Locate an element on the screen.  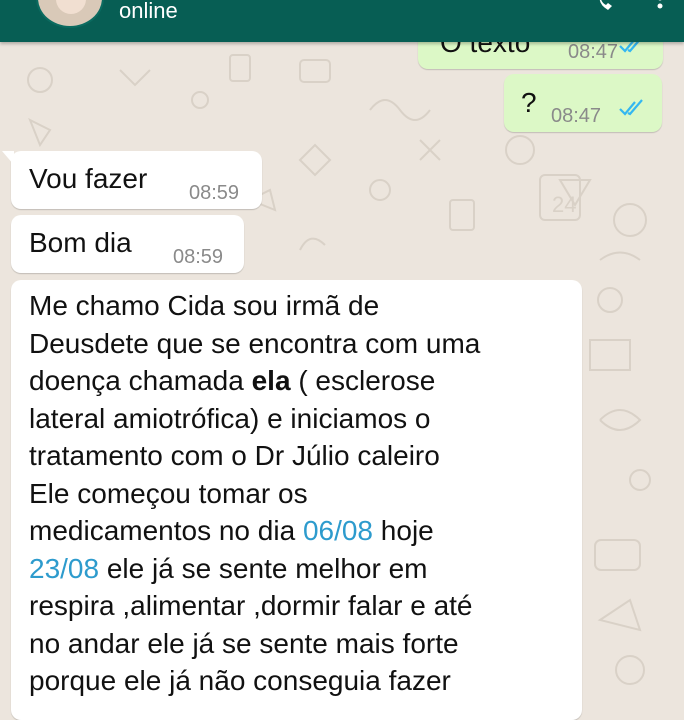
message-text: Vou fazer is located at coordinates (88, 178).